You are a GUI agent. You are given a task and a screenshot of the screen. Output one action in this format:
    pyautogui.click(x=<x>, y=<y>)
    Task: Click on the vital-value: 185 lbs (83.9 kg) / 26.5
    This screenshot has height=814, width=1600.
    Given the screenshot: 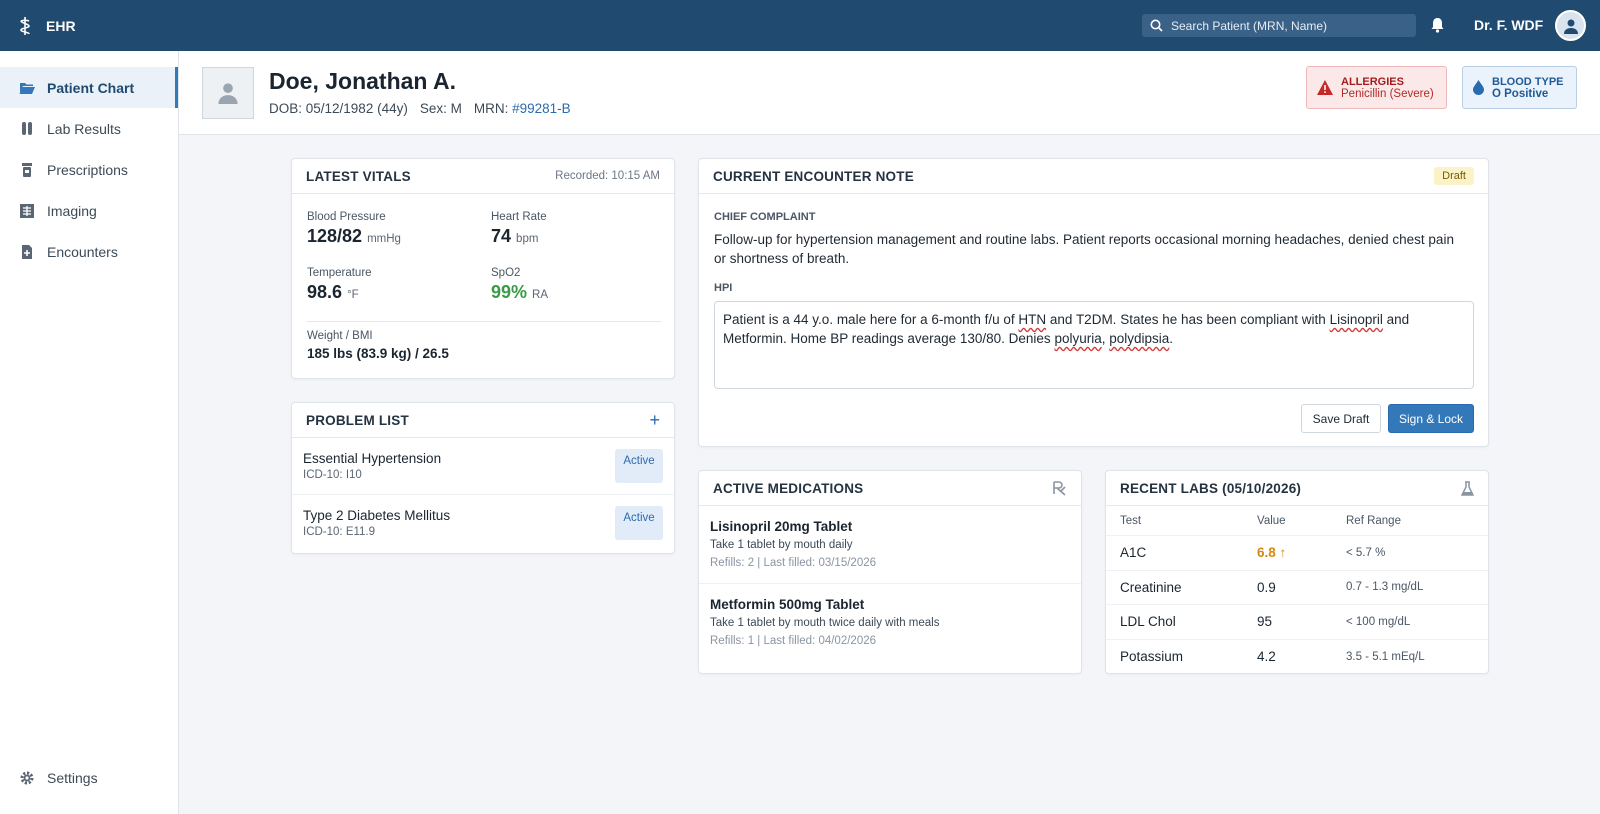 What is the action you would take?
    pyautogui.click(x=378, y=353)
    